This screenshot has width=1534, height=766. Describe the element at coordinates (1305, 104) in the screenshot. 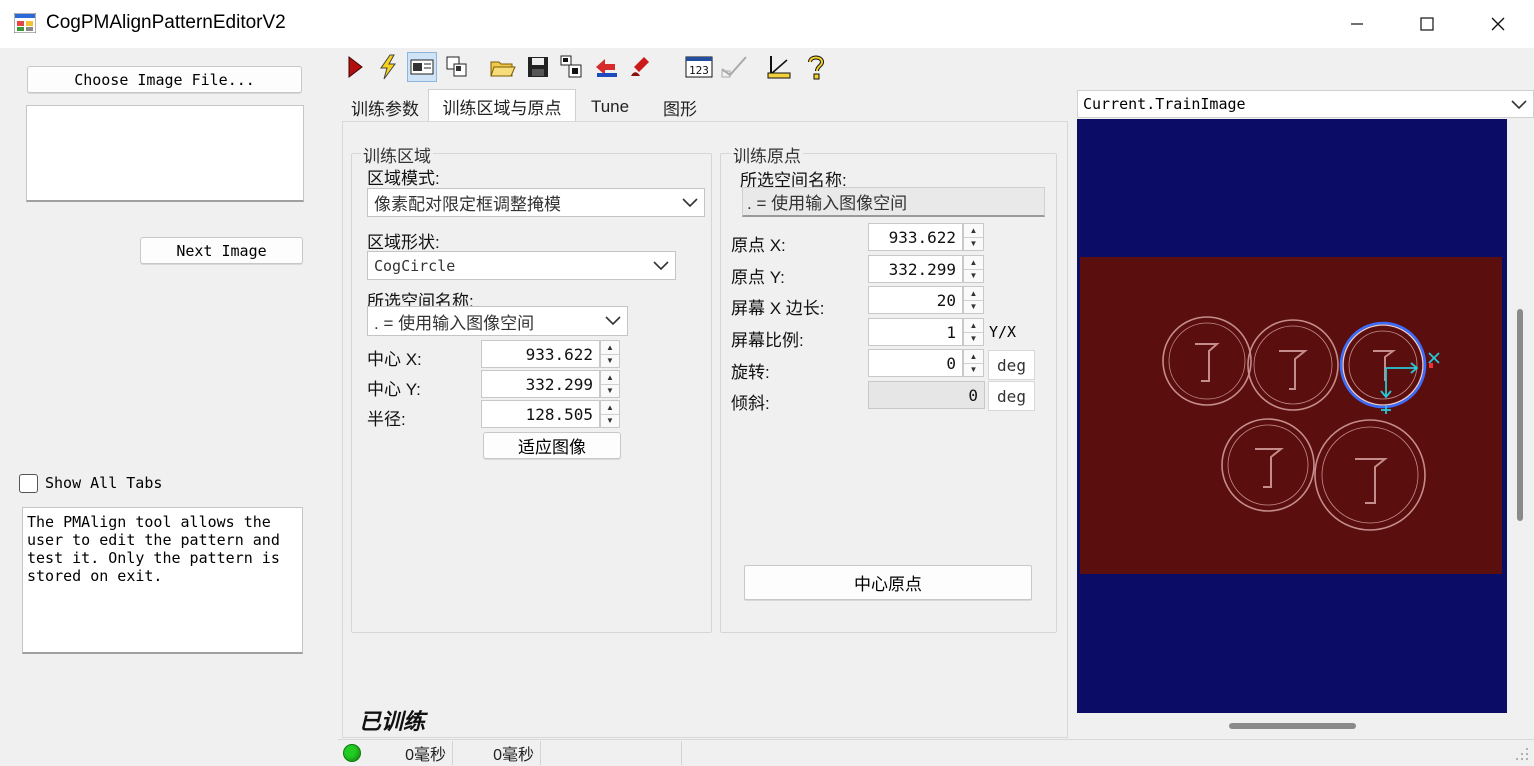

I see `image-source-select: Current.TrainImage` at that location.